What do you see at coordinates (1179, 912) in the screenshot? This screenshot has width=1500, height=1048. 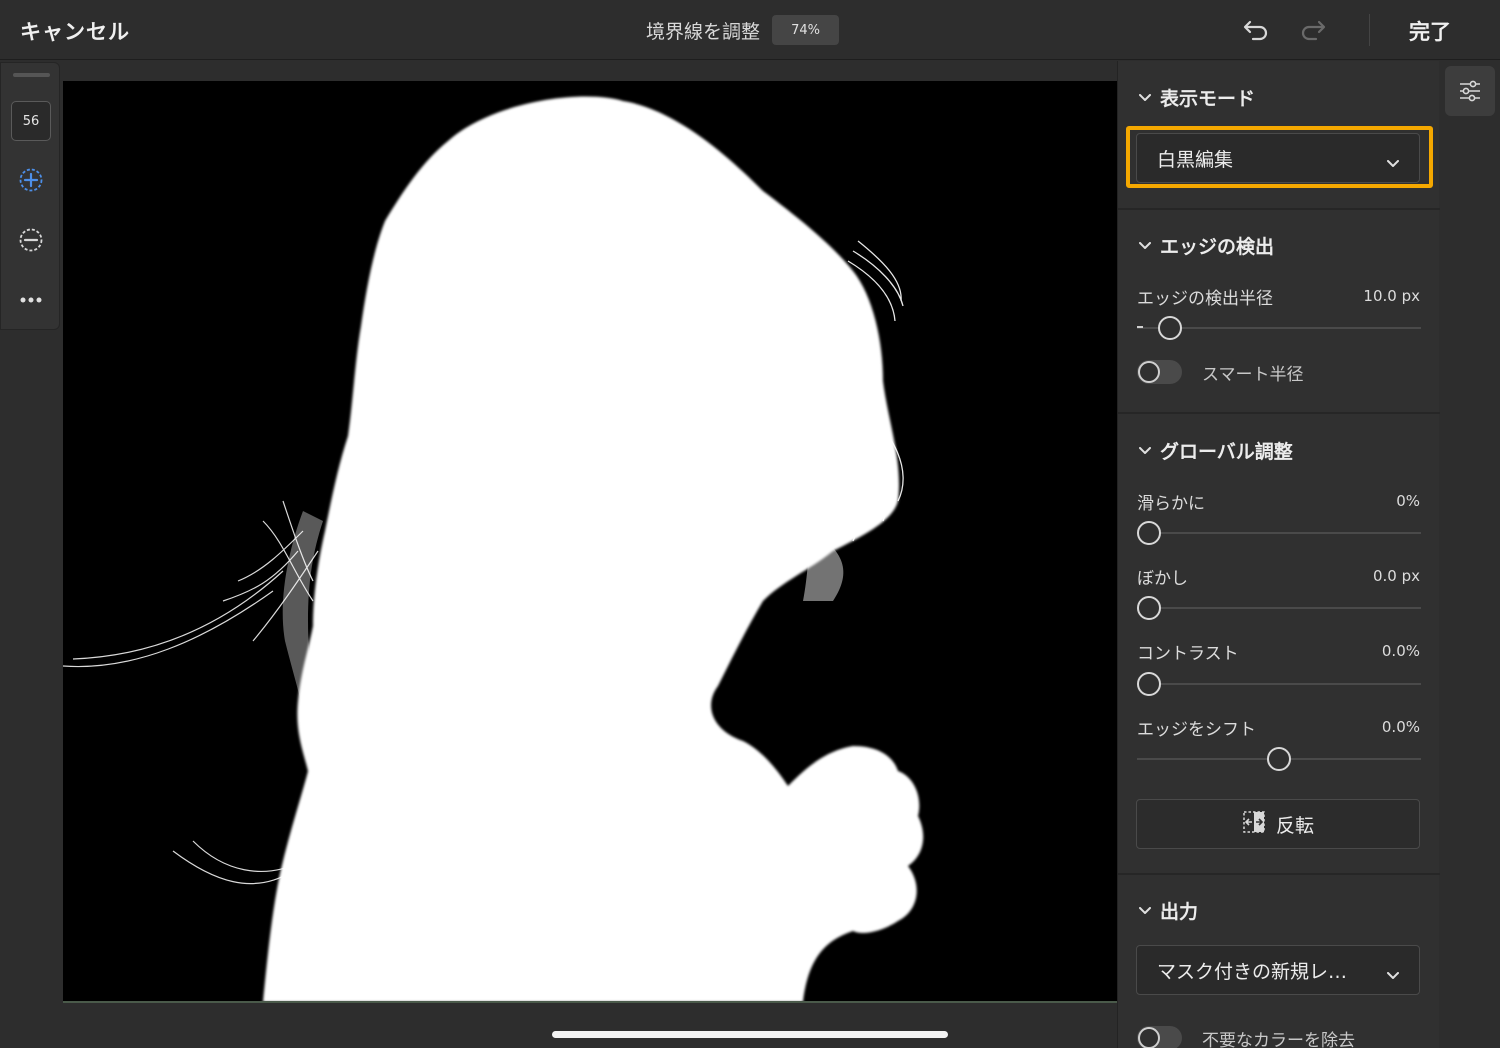 I see `section-title: 出力` at bounding box center [1179, 912].